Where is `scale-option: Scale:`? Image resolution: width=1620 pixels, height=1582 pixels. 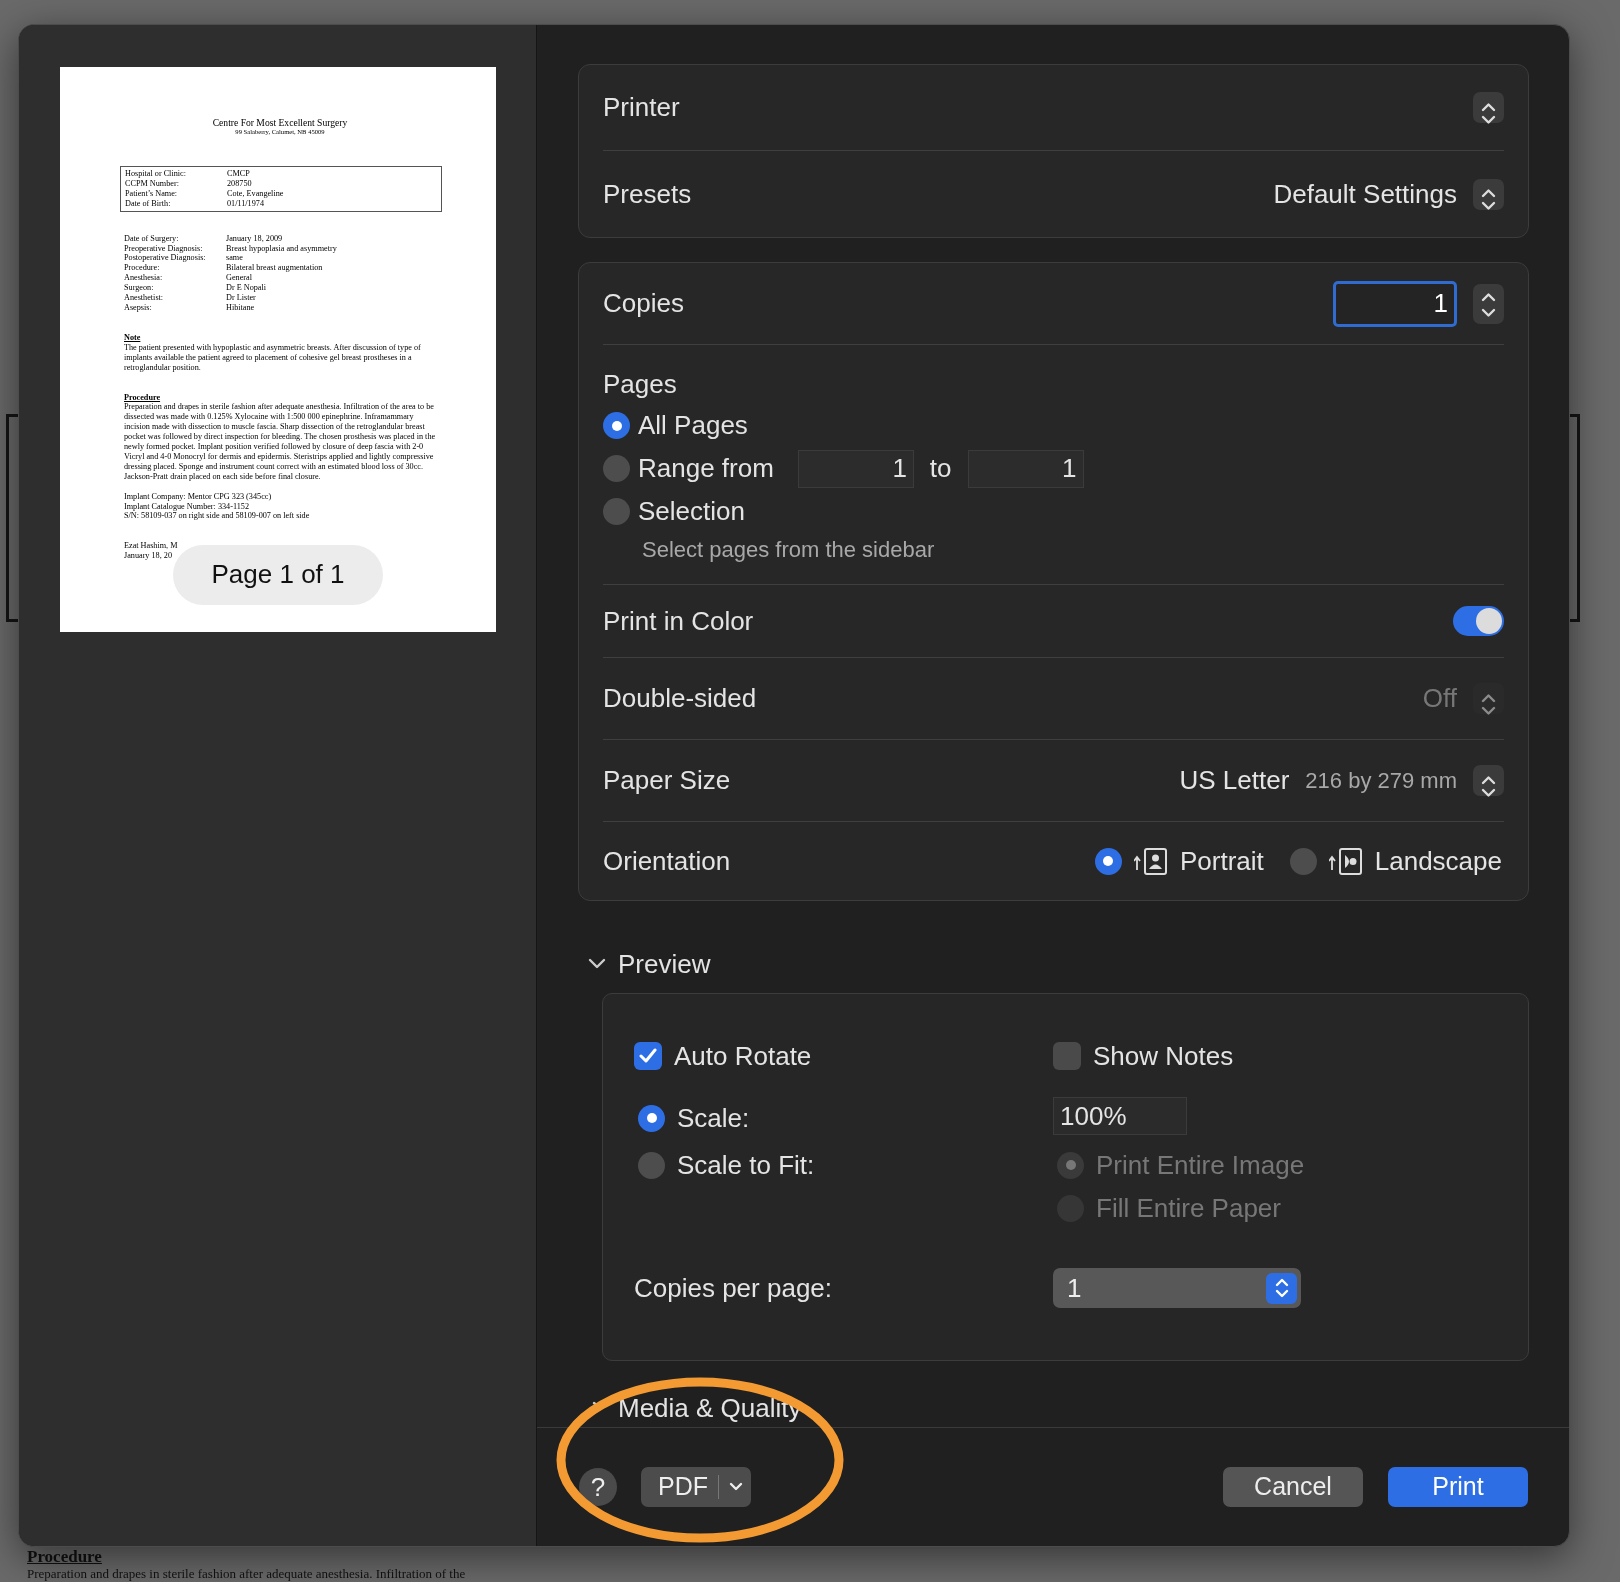
scale-option: Scale: is located at coordinates (713, 1118).